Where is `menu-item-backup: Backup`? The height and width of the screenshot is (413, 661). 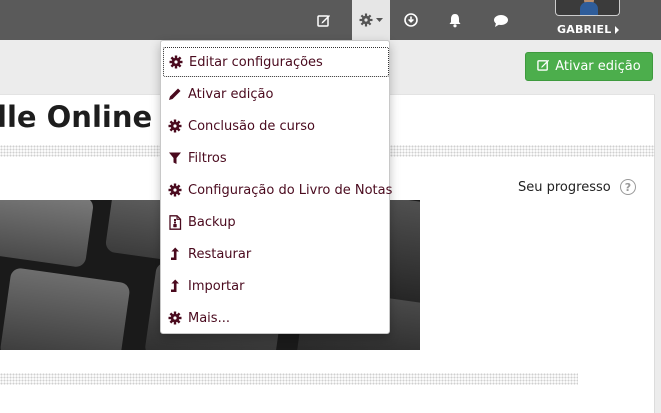 menu-item-backup: Backup is located at coordinates (276, 222).